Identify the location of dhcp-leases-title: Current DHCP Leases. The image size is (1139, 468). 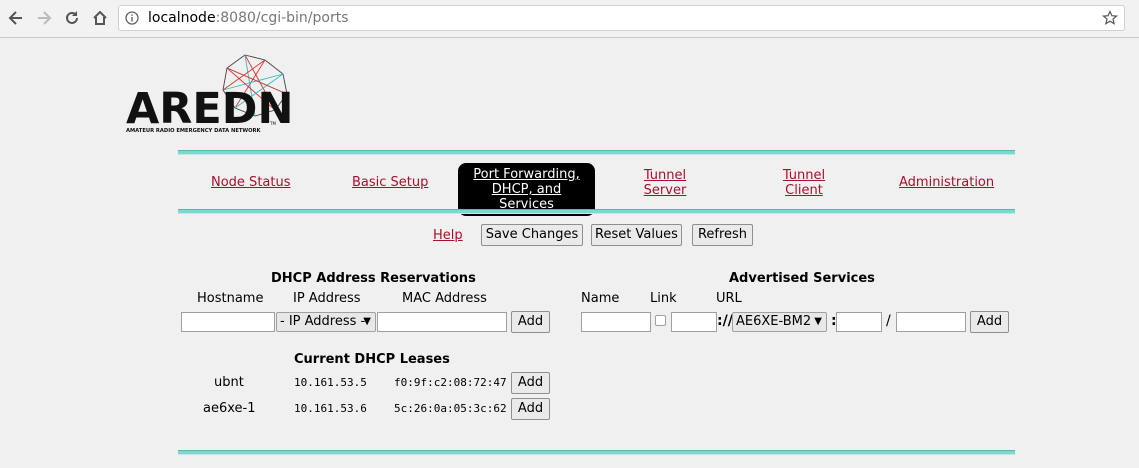
(372, 359).